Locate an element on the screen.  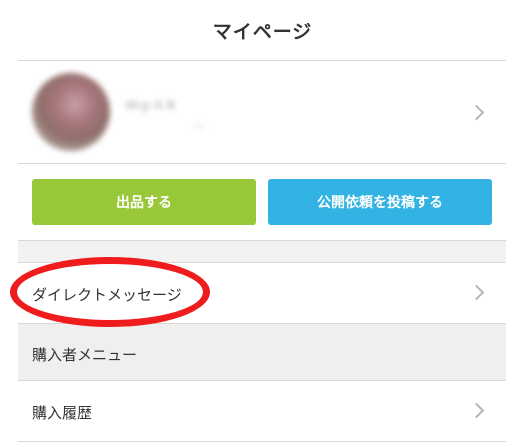
avatar is located at coordinates (71, 112).